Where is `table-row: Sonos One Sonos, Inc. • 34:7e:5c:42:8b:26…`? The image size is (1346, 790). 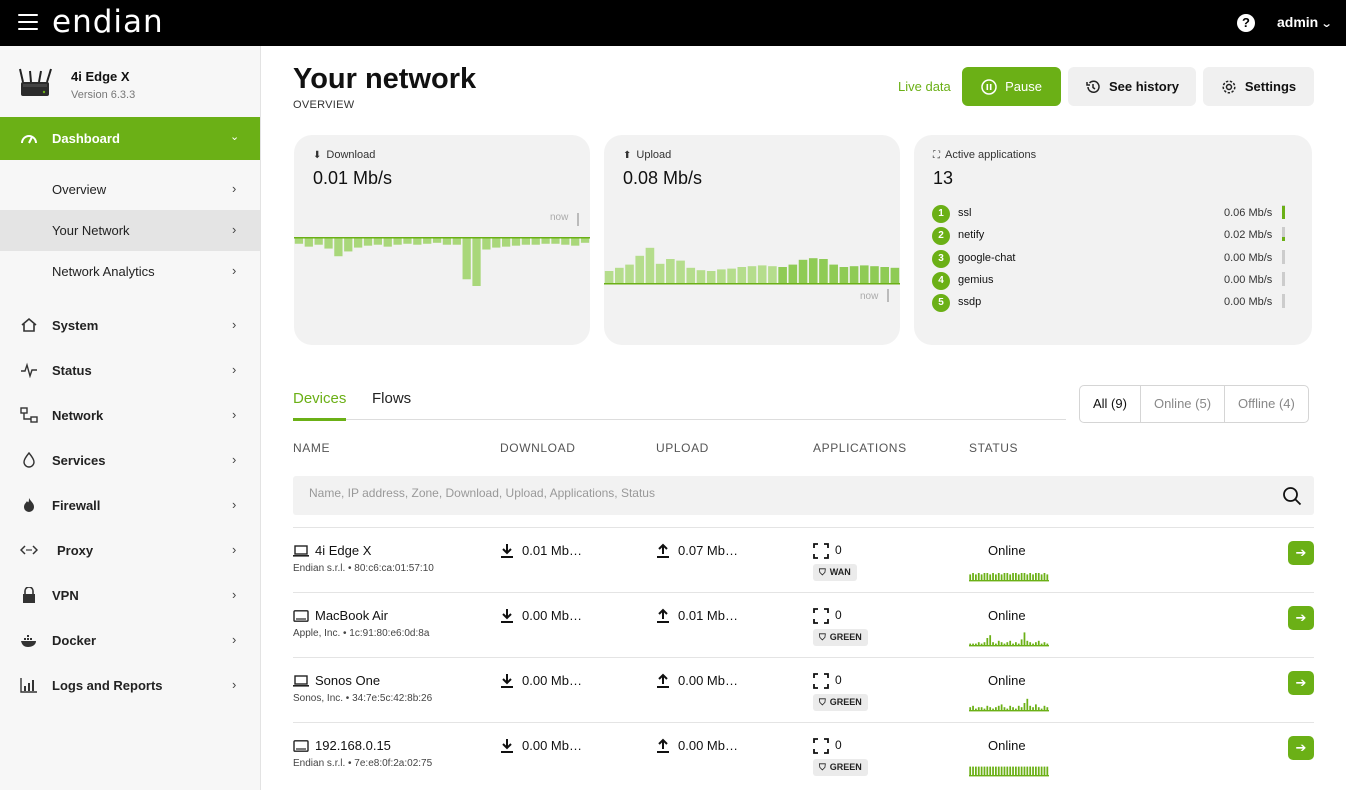 table-row: Sonos One Sonos, Inc. • 34:7e:5c:42:8b:26… is located at coordinates (803, 689).